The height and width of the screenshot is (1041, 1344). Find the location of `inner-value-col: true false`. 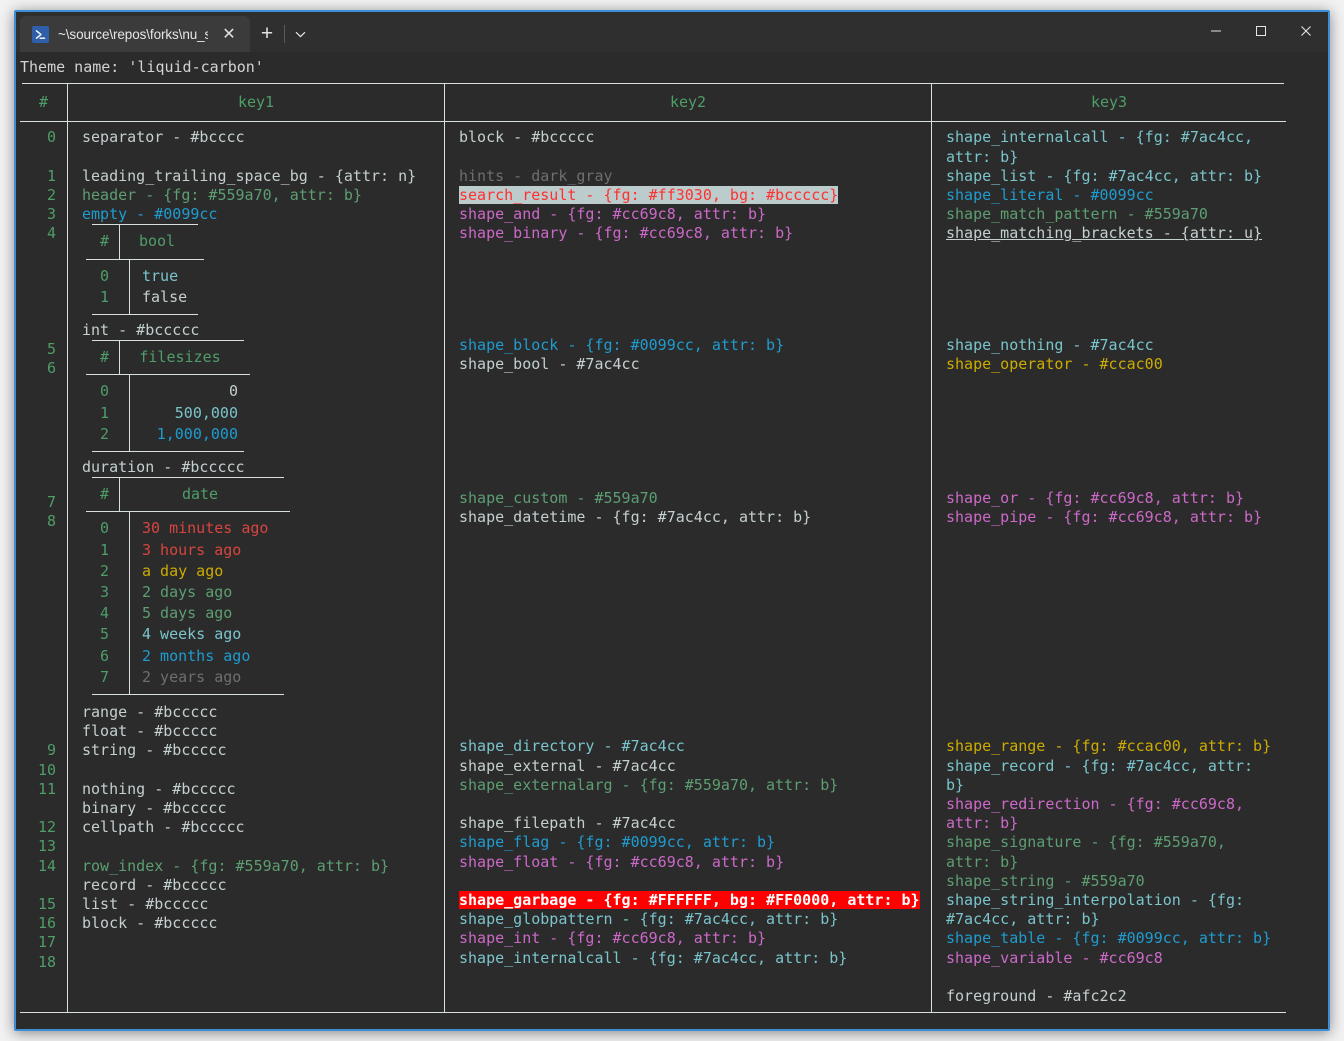

inner-value-col: true false is located at coordinates (167, 287).